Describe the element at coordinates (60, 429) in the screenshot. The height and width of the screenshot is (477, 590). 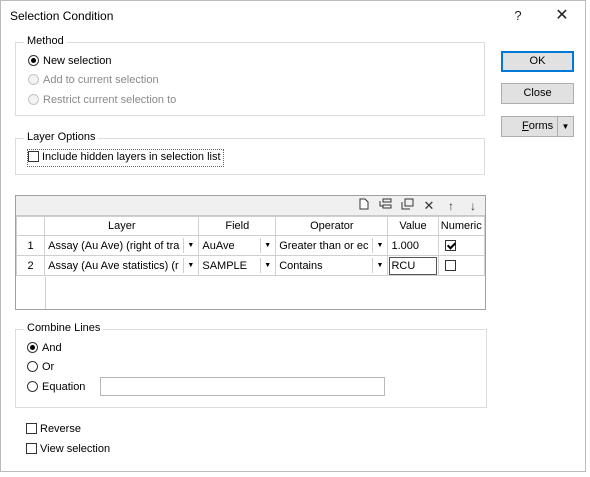
I see `reverse-label: Reverse` at that location.